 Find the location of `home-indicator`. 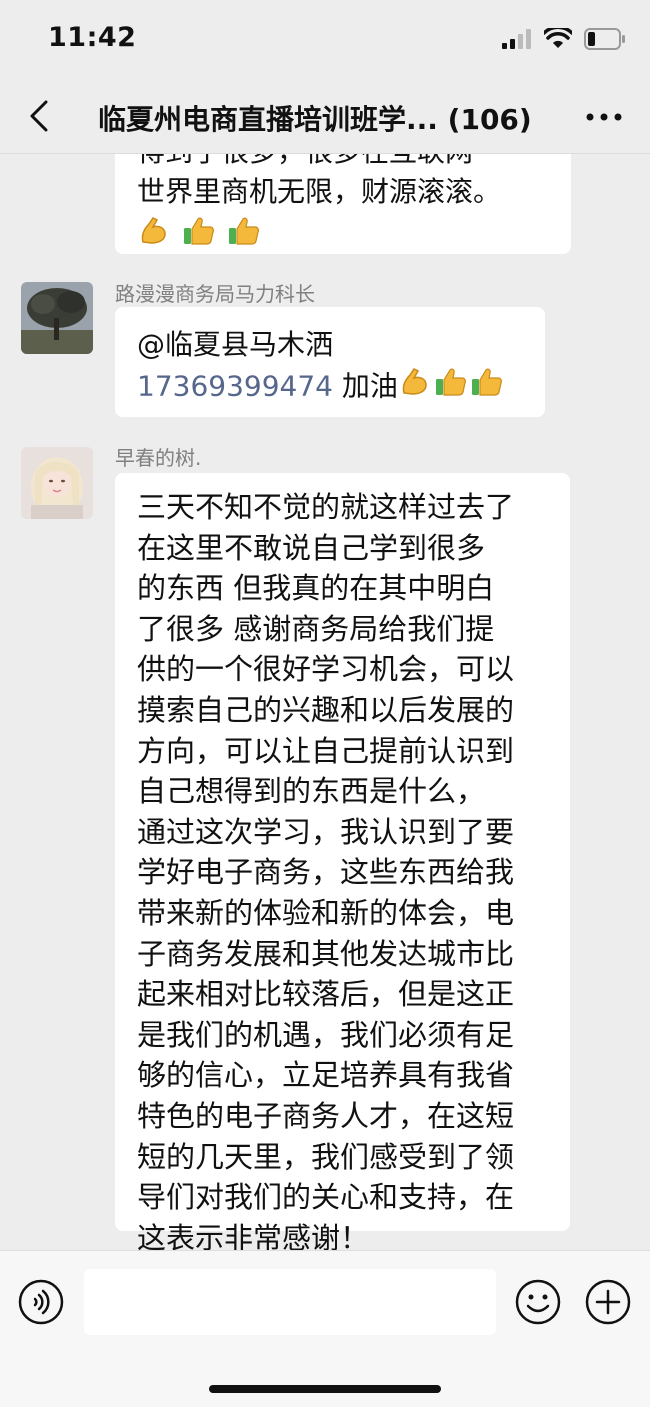

home-indicator is located at coordinates (325, 1389).